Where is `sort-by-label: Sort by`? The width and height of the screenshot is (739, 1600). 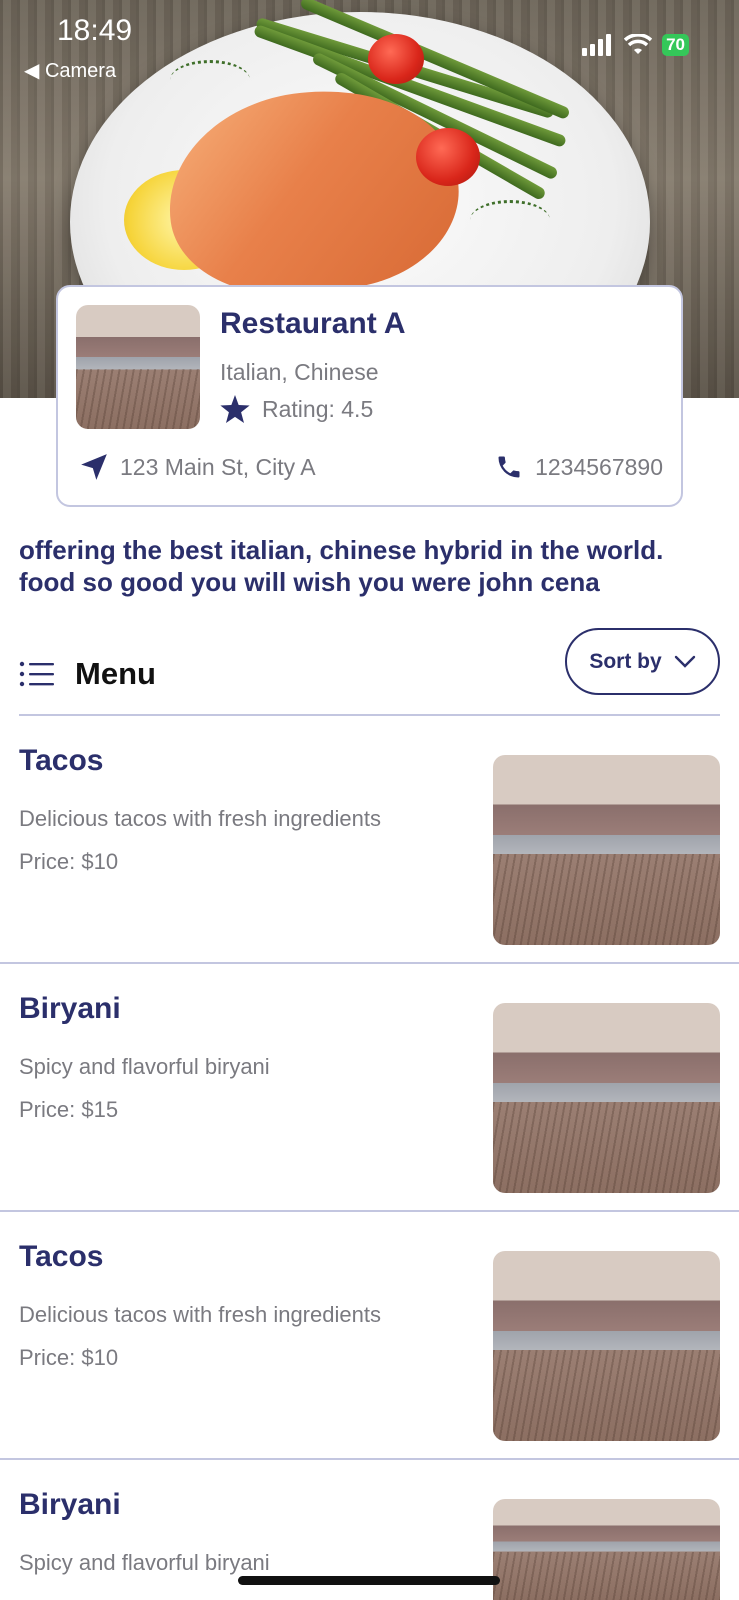 sort-by-label: Sort by is located at coordinates (625, 661).